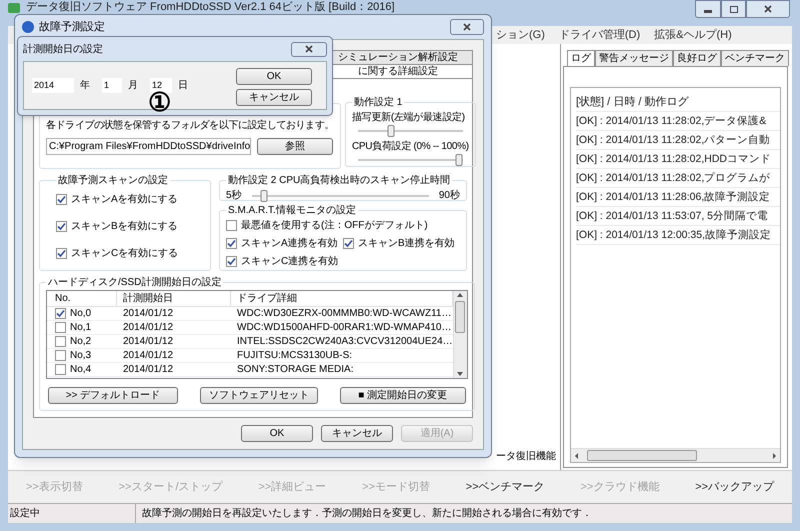 This screenshot has width=800, height=531. Describe the element at coordinates (755, 58) in the screenshot. I see `tab: ベンチマーク` at that location.